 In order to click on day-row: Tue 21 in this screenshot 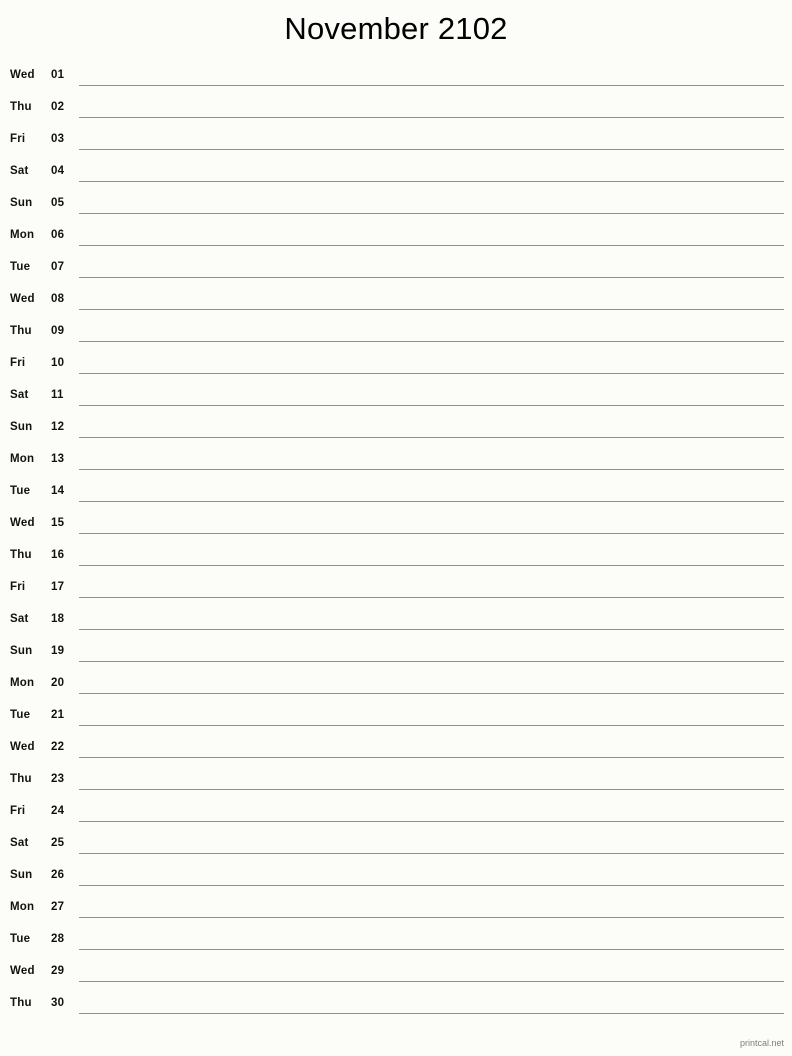, I will do `click(396, 718)`.